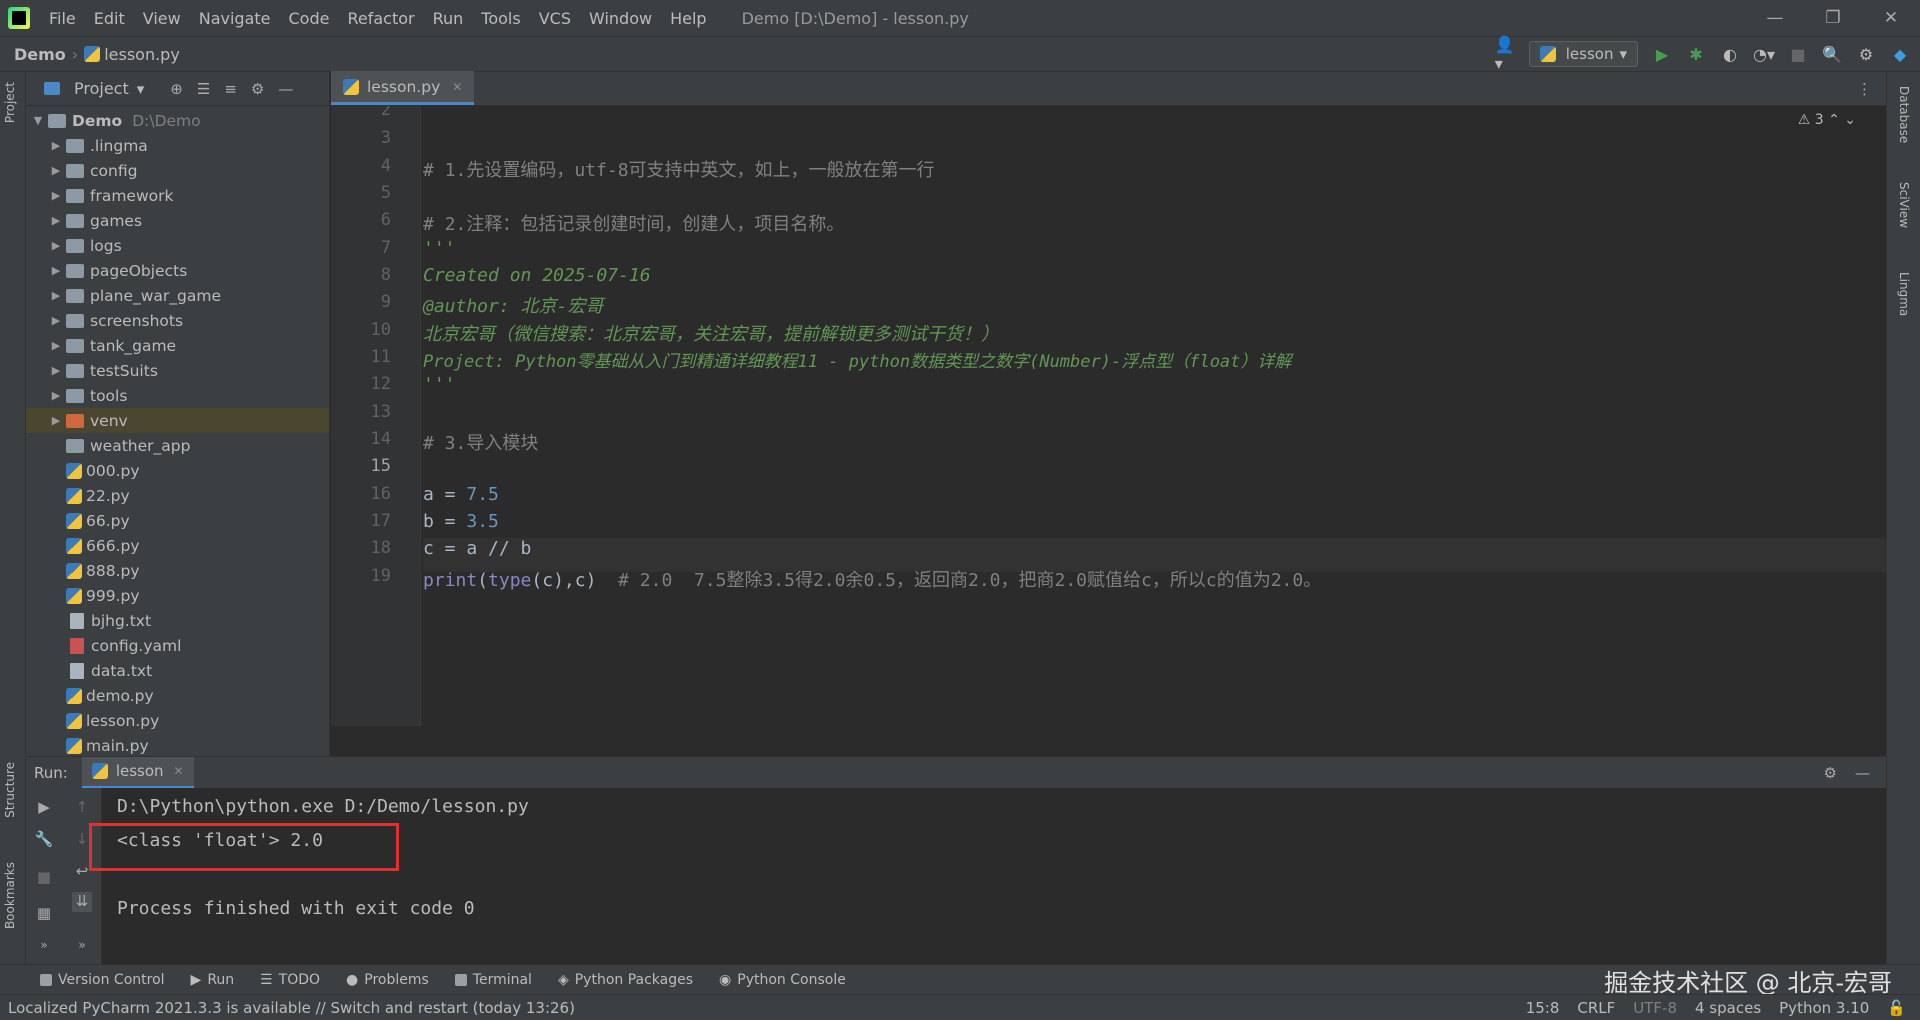  Describe the element at coordinates (380, 18) in the screenshot. I see `menu-refactor: Refactor` at that location.